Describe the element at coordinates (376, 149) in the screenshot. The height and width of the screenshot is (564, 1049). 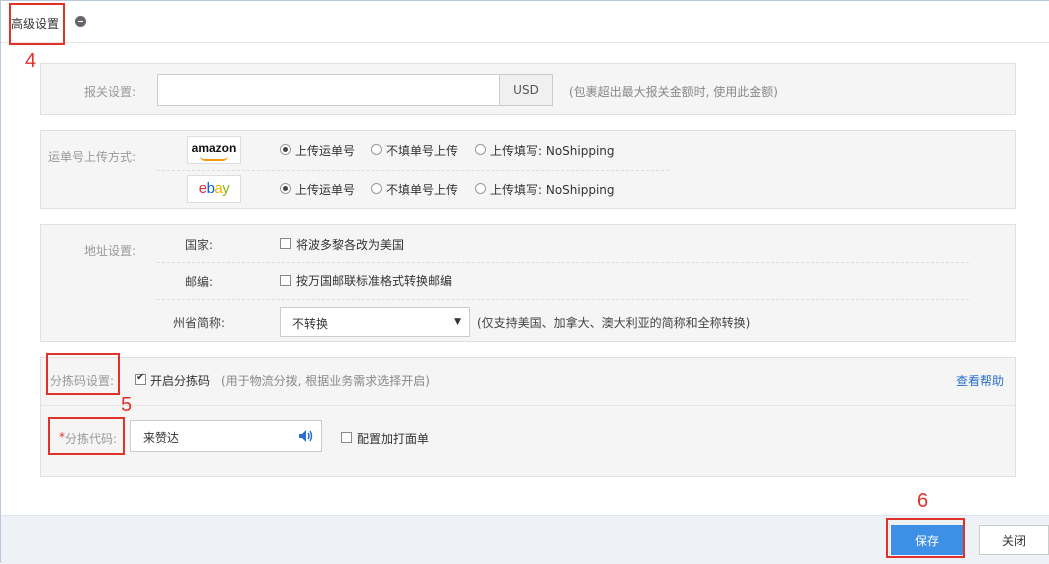
I see `amazon-radio-no-tracking` at that location.